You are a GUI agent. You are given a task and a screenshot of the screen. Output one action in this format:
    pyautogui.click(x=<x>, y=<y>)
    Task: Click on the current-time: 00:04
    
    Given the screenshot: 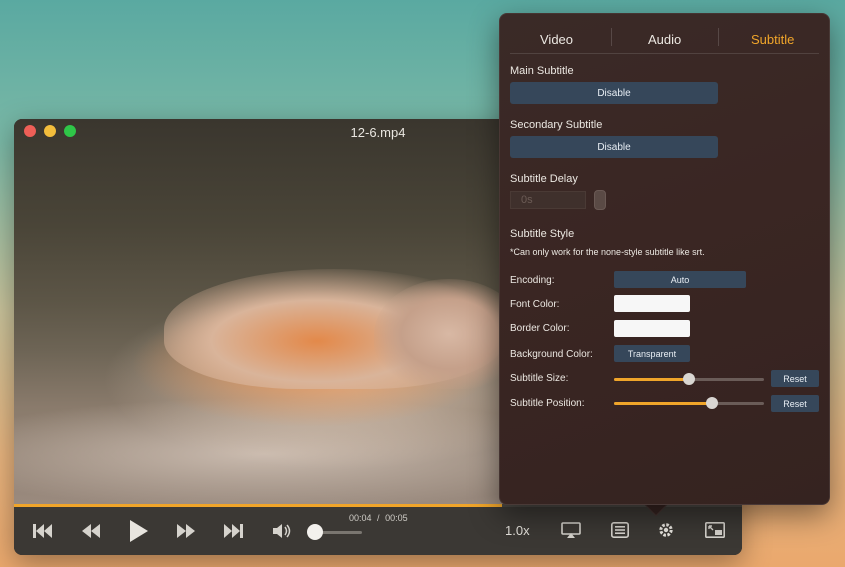 What is the action you would take?
    pyautogui.click(x=360, y=518)
    